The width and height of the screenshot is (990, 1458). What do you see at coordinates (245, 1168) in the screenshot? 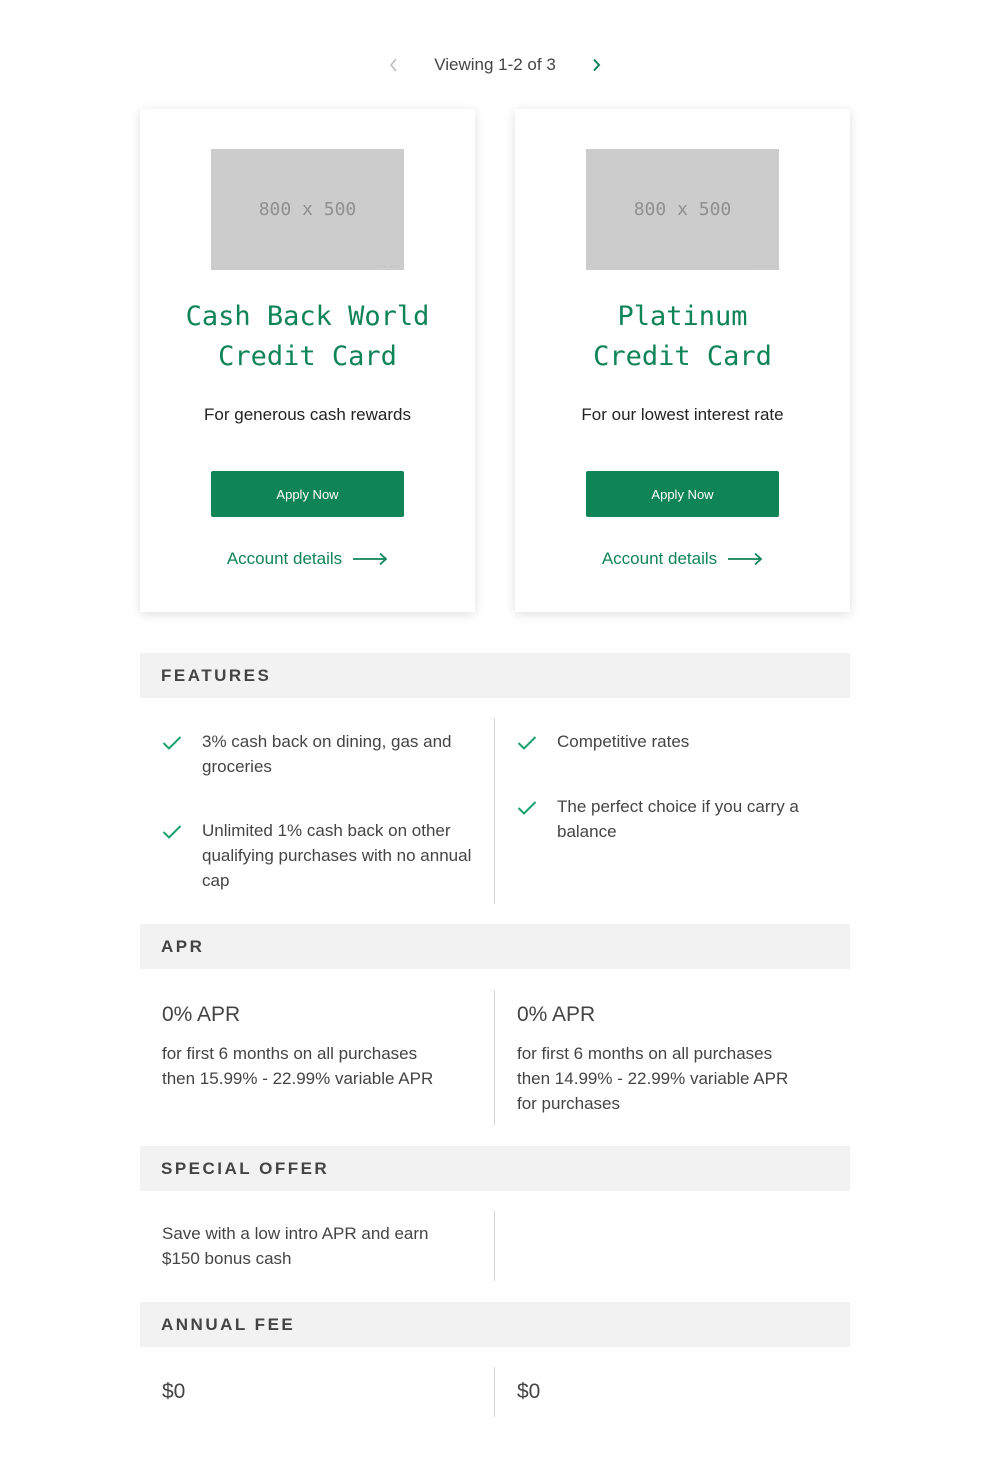
I see `section-title: SPECIAL OFFER` at bounding box center [245, 1168].